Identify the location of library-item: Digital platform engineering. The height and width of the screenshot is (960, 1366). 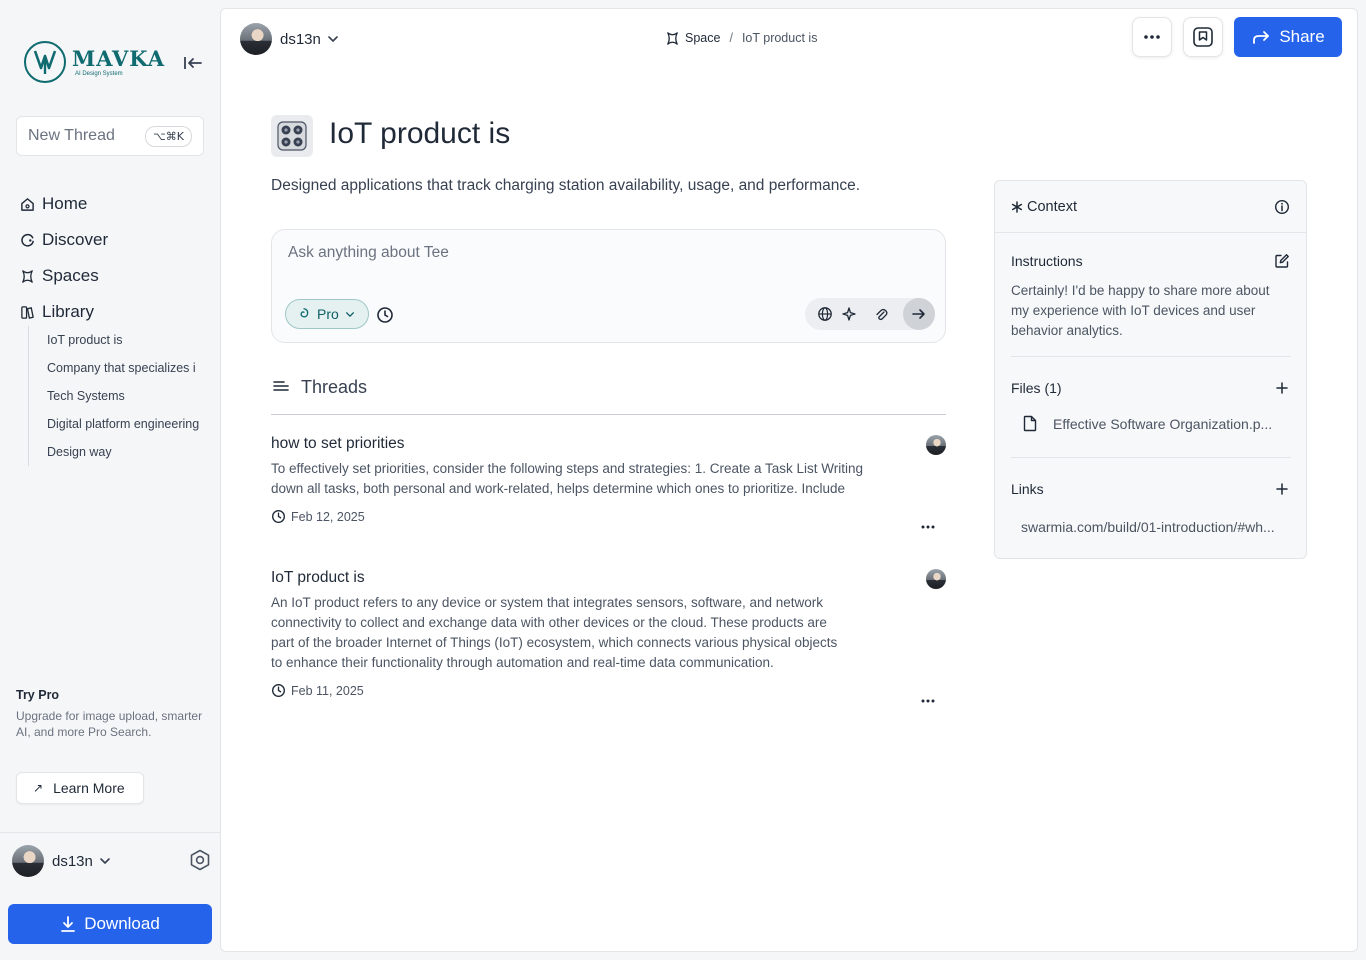
(114, 424).